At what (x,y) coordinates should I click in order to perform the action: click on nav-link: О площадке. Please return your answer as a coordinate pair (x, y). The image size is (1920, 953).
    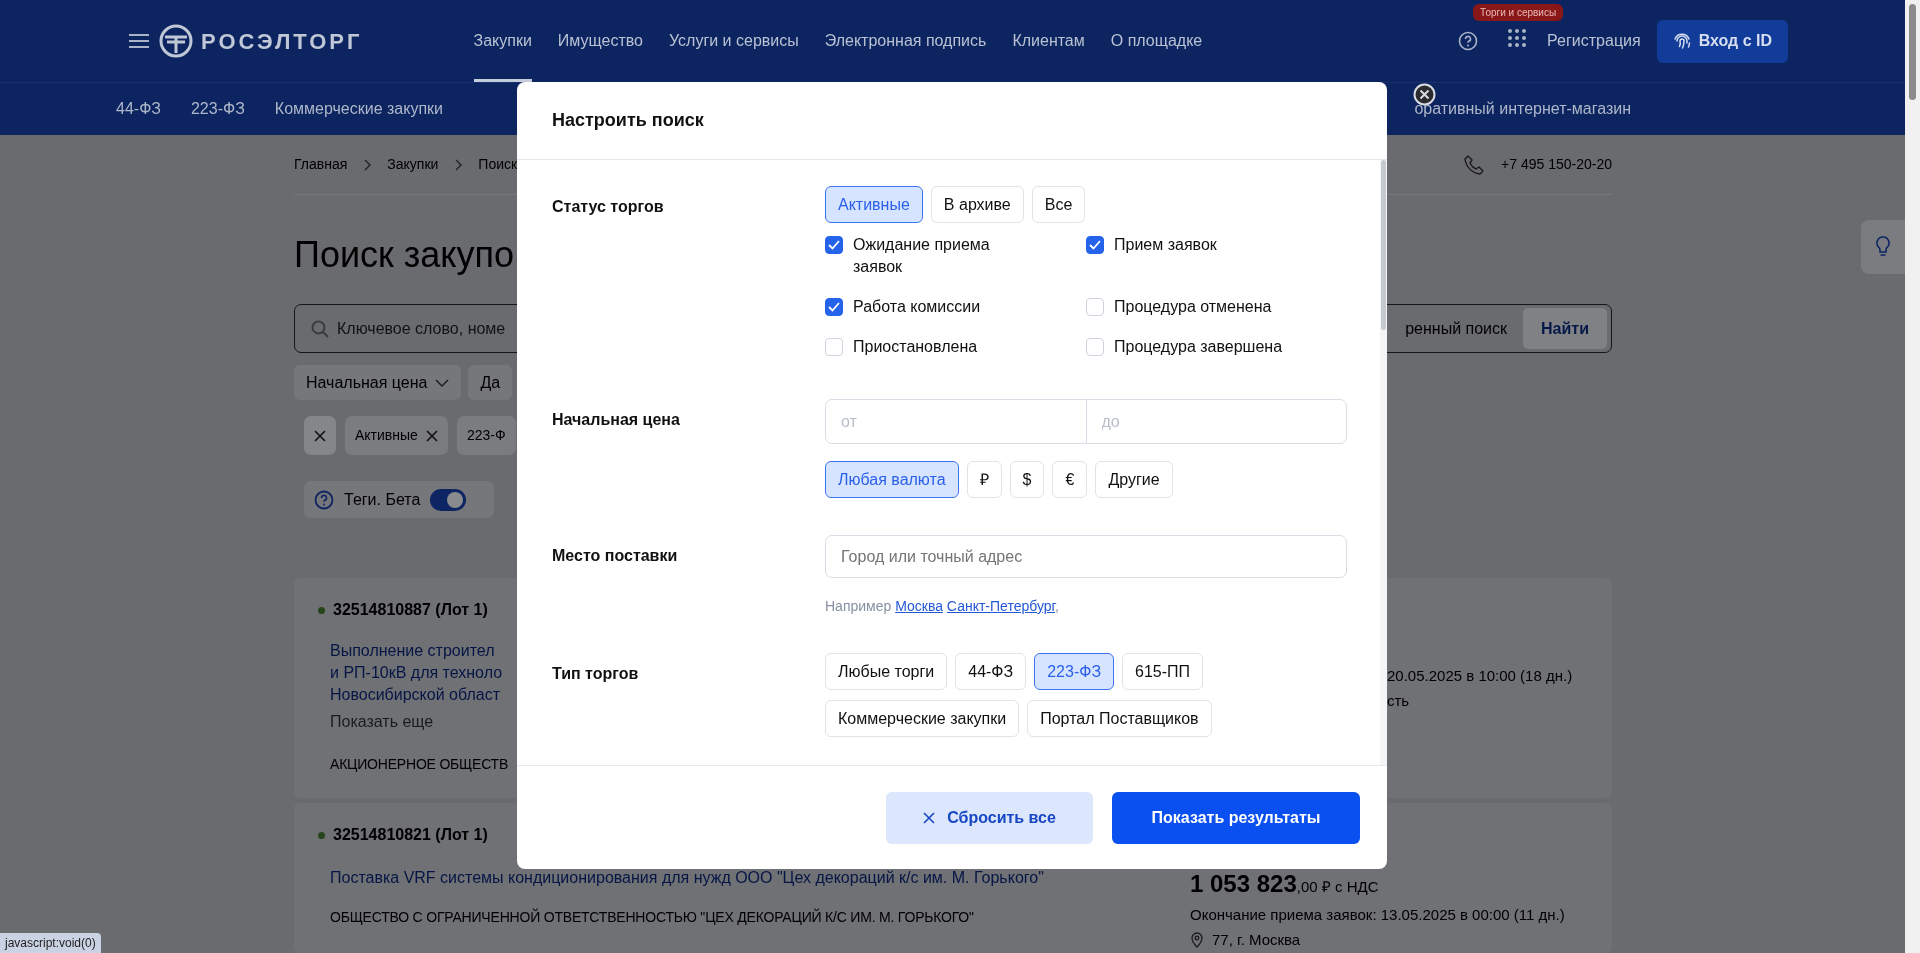
    Looking at the image, I should click on (1156, 41).